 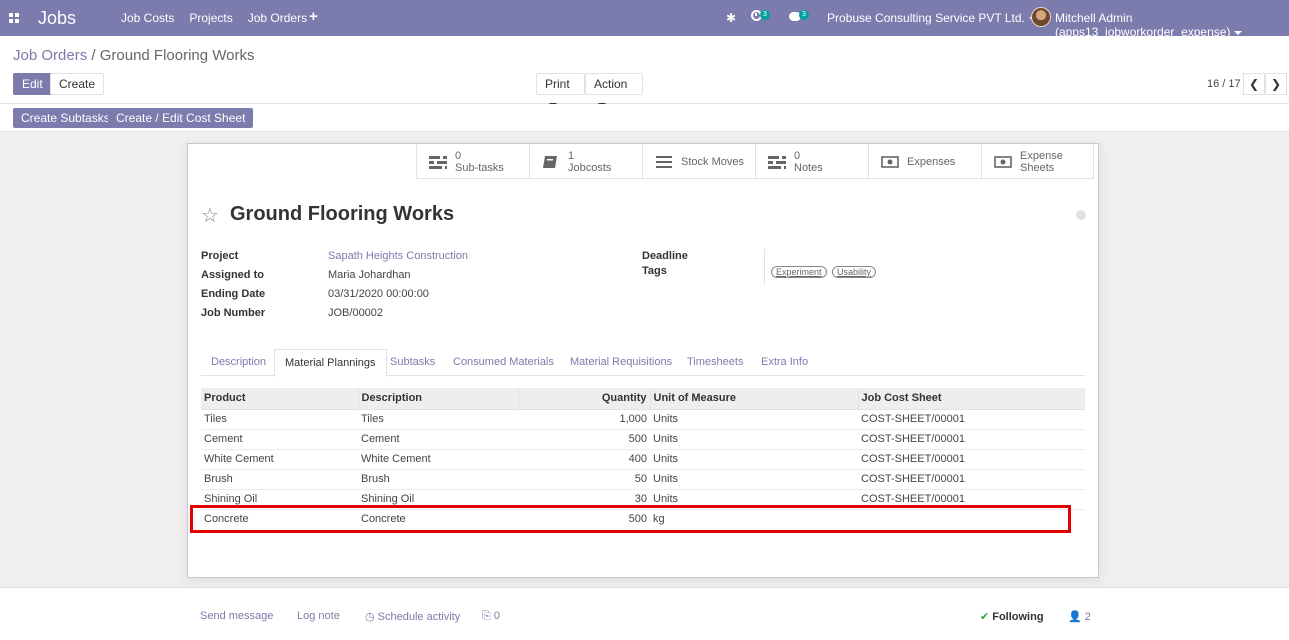 I want to click on tab-extra-info: Extra Info, so click(x=784, y=362).